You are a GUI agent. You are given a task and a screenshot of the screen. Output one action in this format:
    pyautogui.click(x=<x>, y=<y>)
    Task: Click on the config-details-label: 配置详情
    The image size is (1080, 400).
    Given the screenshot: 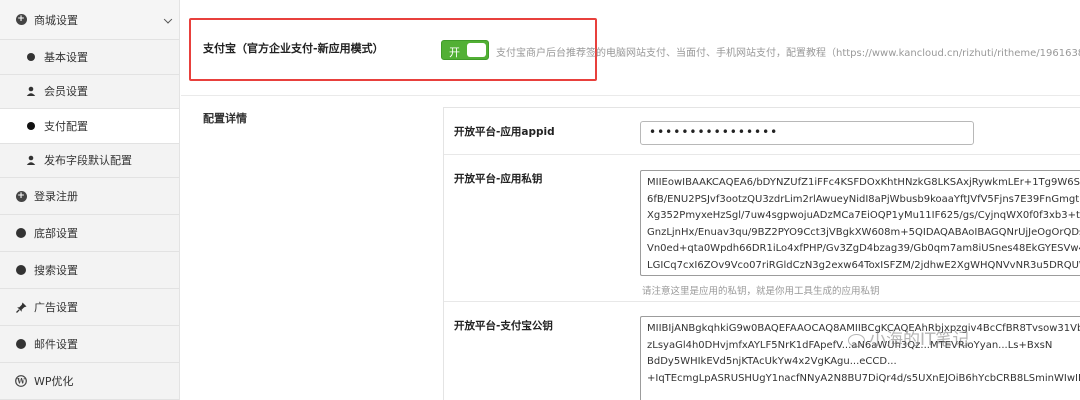 What is the action you would take?
    pyautogui.click(x=225, y=118)
    